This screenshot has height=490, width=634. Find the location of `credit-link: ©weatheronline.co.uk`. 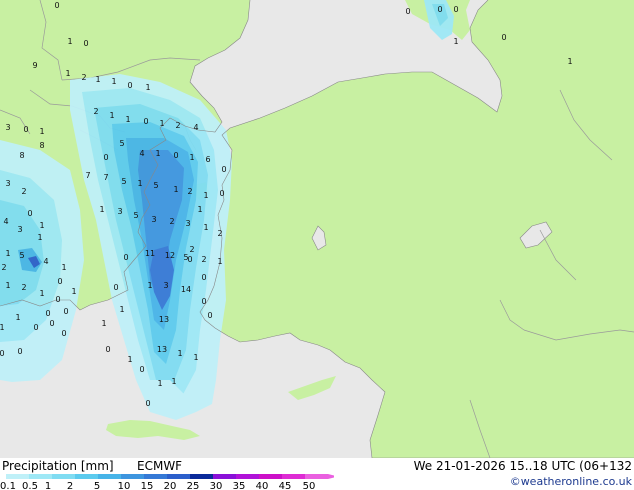

credit-link: ©weatheronline.co.uk is located at coordinates (571, 482).